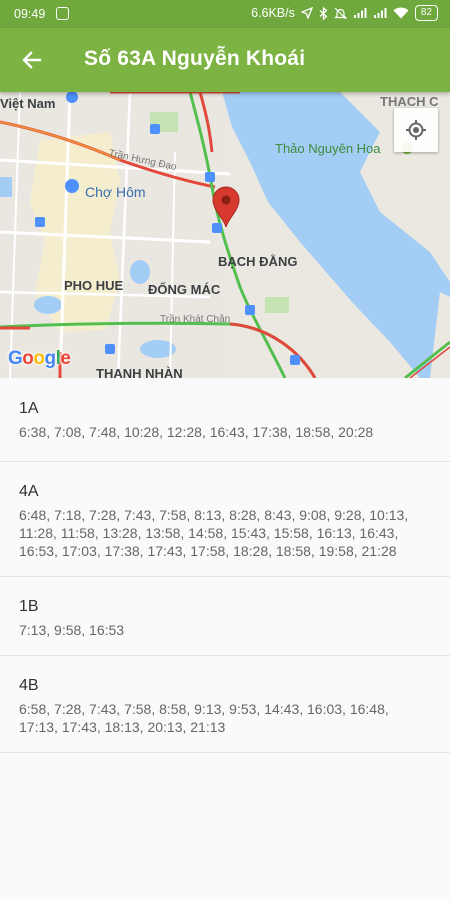 The height and width of the screenshot is (900, 450). I want to click on status-icons: 6.6KB/s 82, so click(344, 13).